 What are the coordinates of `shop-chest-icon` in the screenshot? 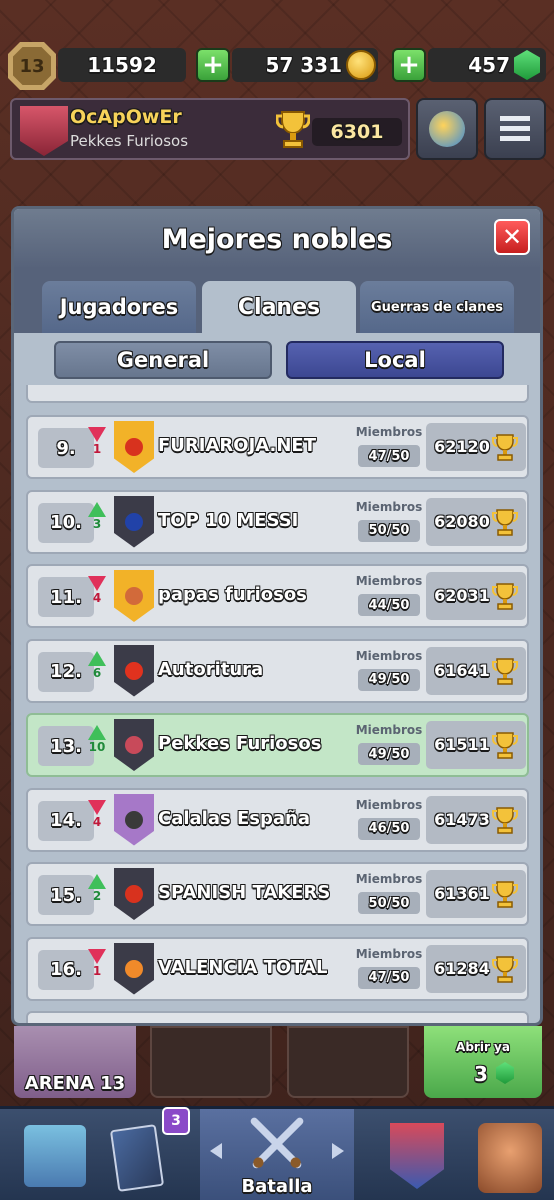 It's located at (55, 1156).